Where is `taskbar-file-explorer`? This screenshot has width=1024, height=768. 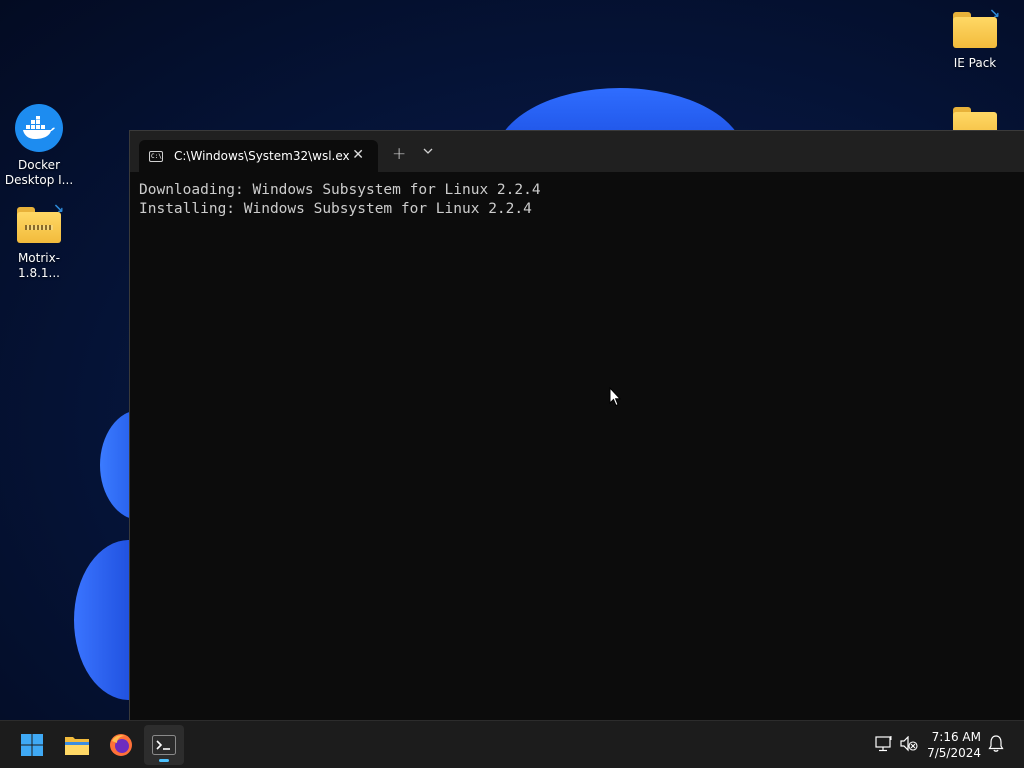 taskbar-file-explorer is located at coordinates (77, 745).